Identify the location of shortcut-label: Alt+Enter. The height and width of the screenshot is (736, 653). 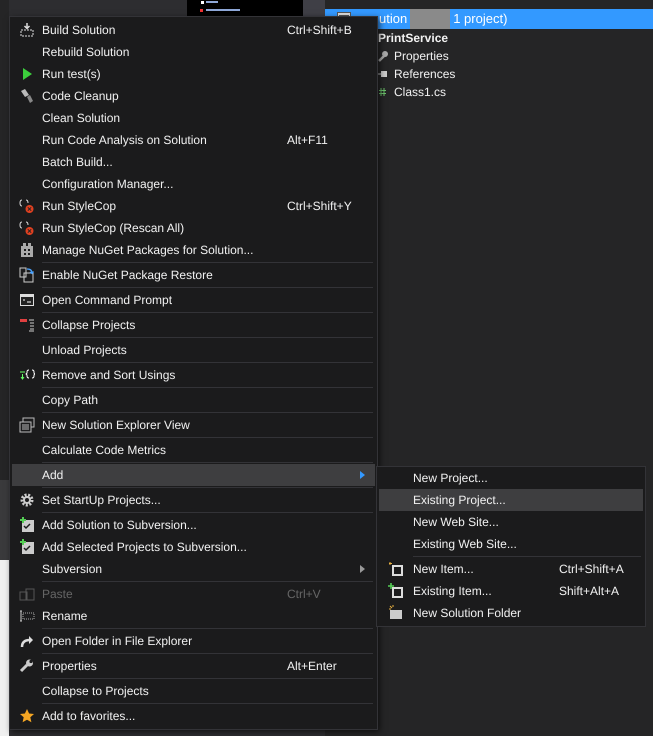
(312, 666).